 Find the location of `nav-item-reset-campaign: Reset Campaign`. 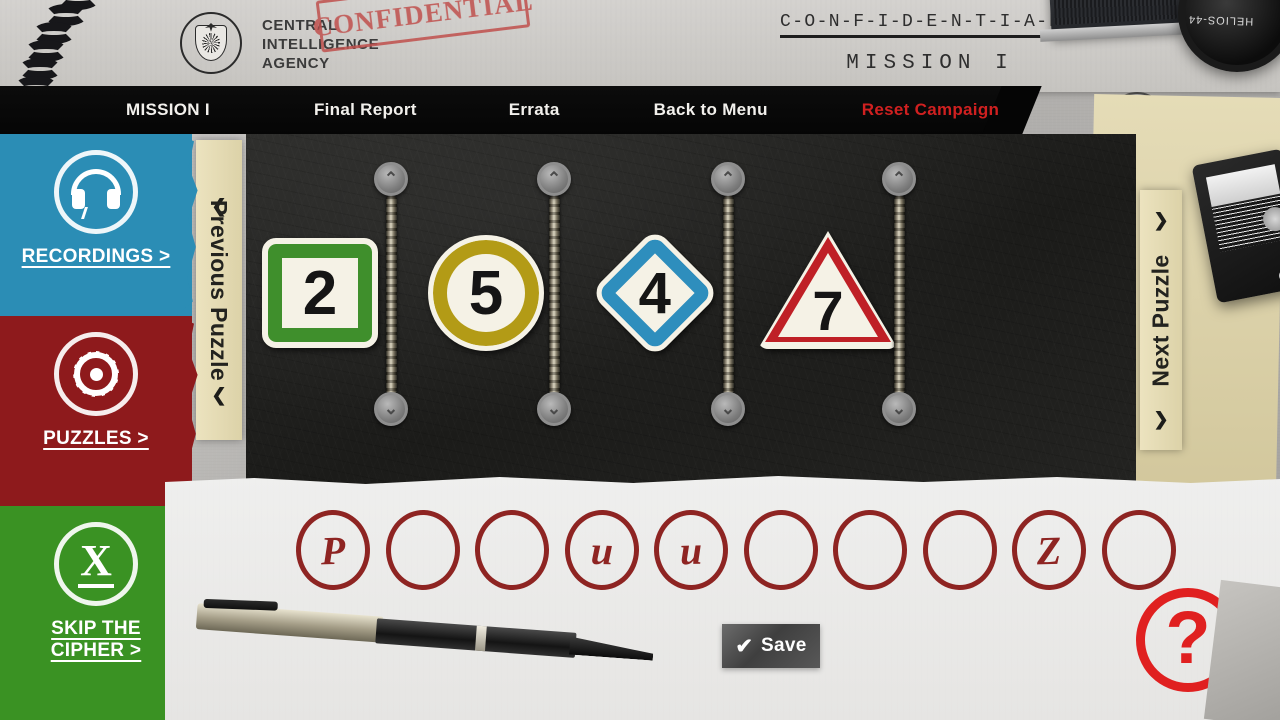

nav-item-reset-campaign: Reset Campaign is located at coordinates (930, 110).